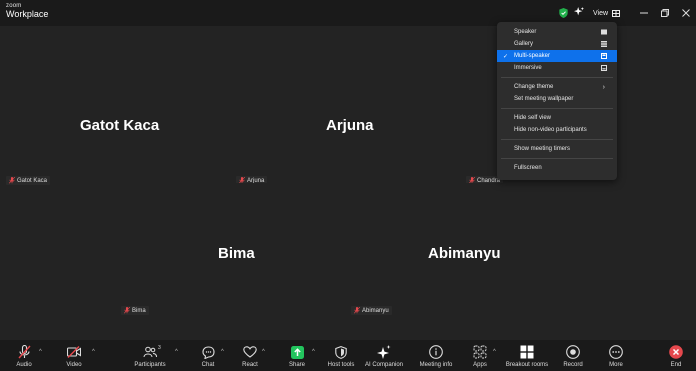  I want to click on apps-label: Apps, so click(480, 365).